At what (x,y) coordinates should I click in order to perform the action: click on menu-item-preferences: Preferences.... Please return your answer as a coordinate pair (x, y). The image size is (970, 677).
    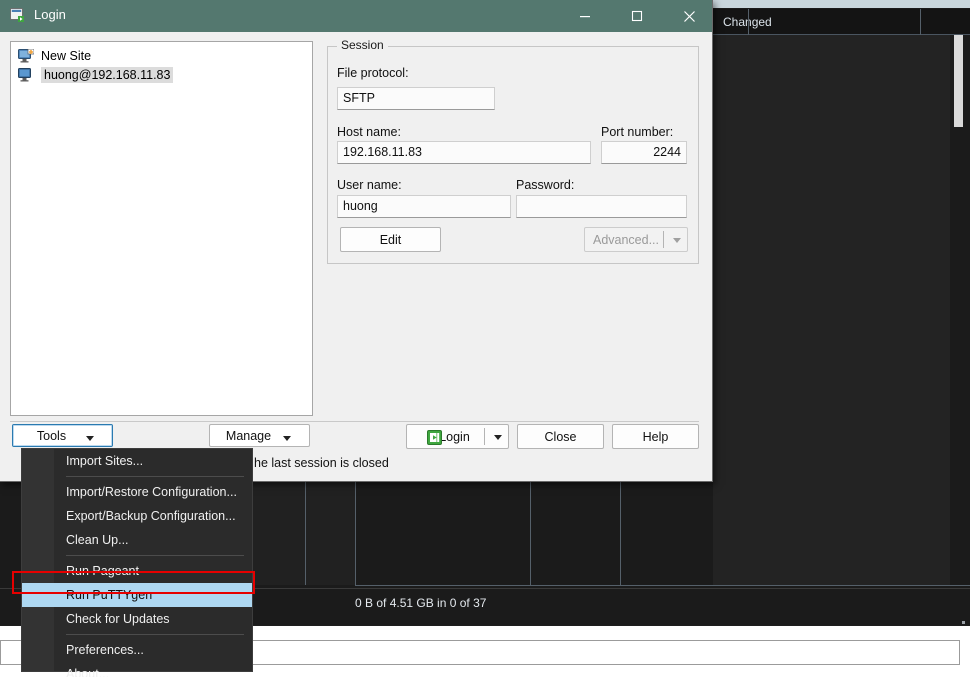
    Looking at the image, I should click on (137, 650).